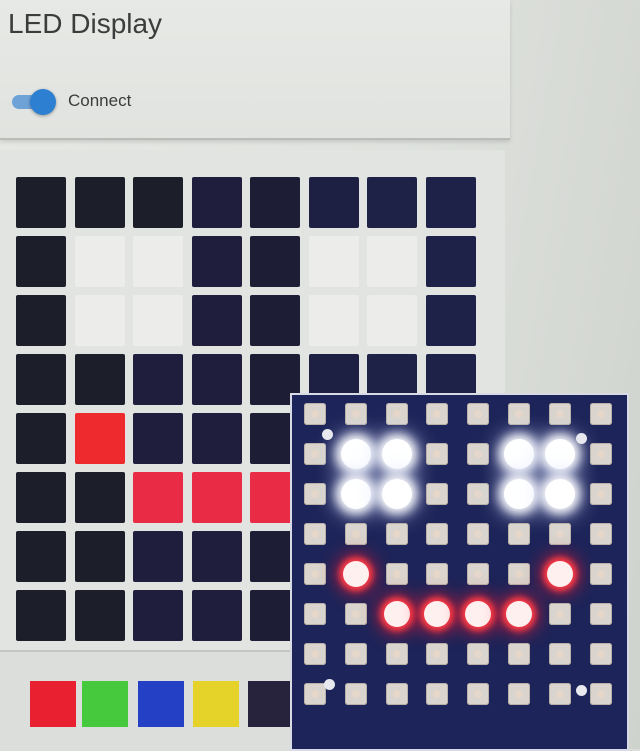  What do you see at coordinates (216, 704) in the screenshot?
I see `color-swatch-yellow` at bounding box center [216, 704].